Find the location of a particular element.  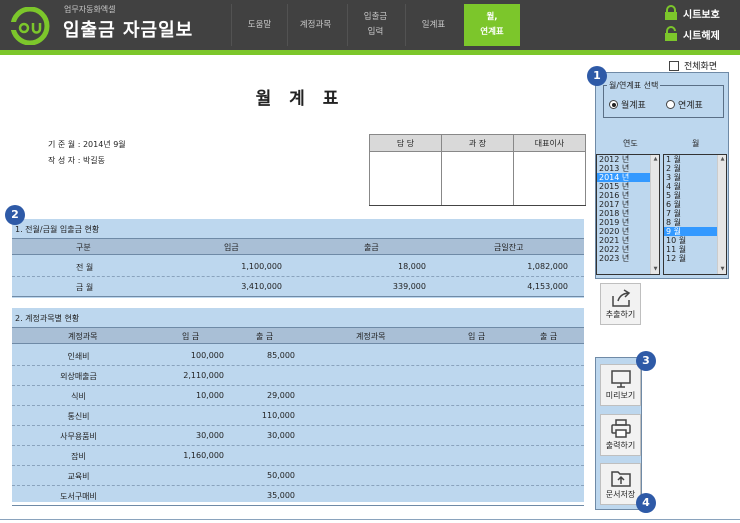

row-deposit: 1,160,000 is located at coordinates (203, 455).